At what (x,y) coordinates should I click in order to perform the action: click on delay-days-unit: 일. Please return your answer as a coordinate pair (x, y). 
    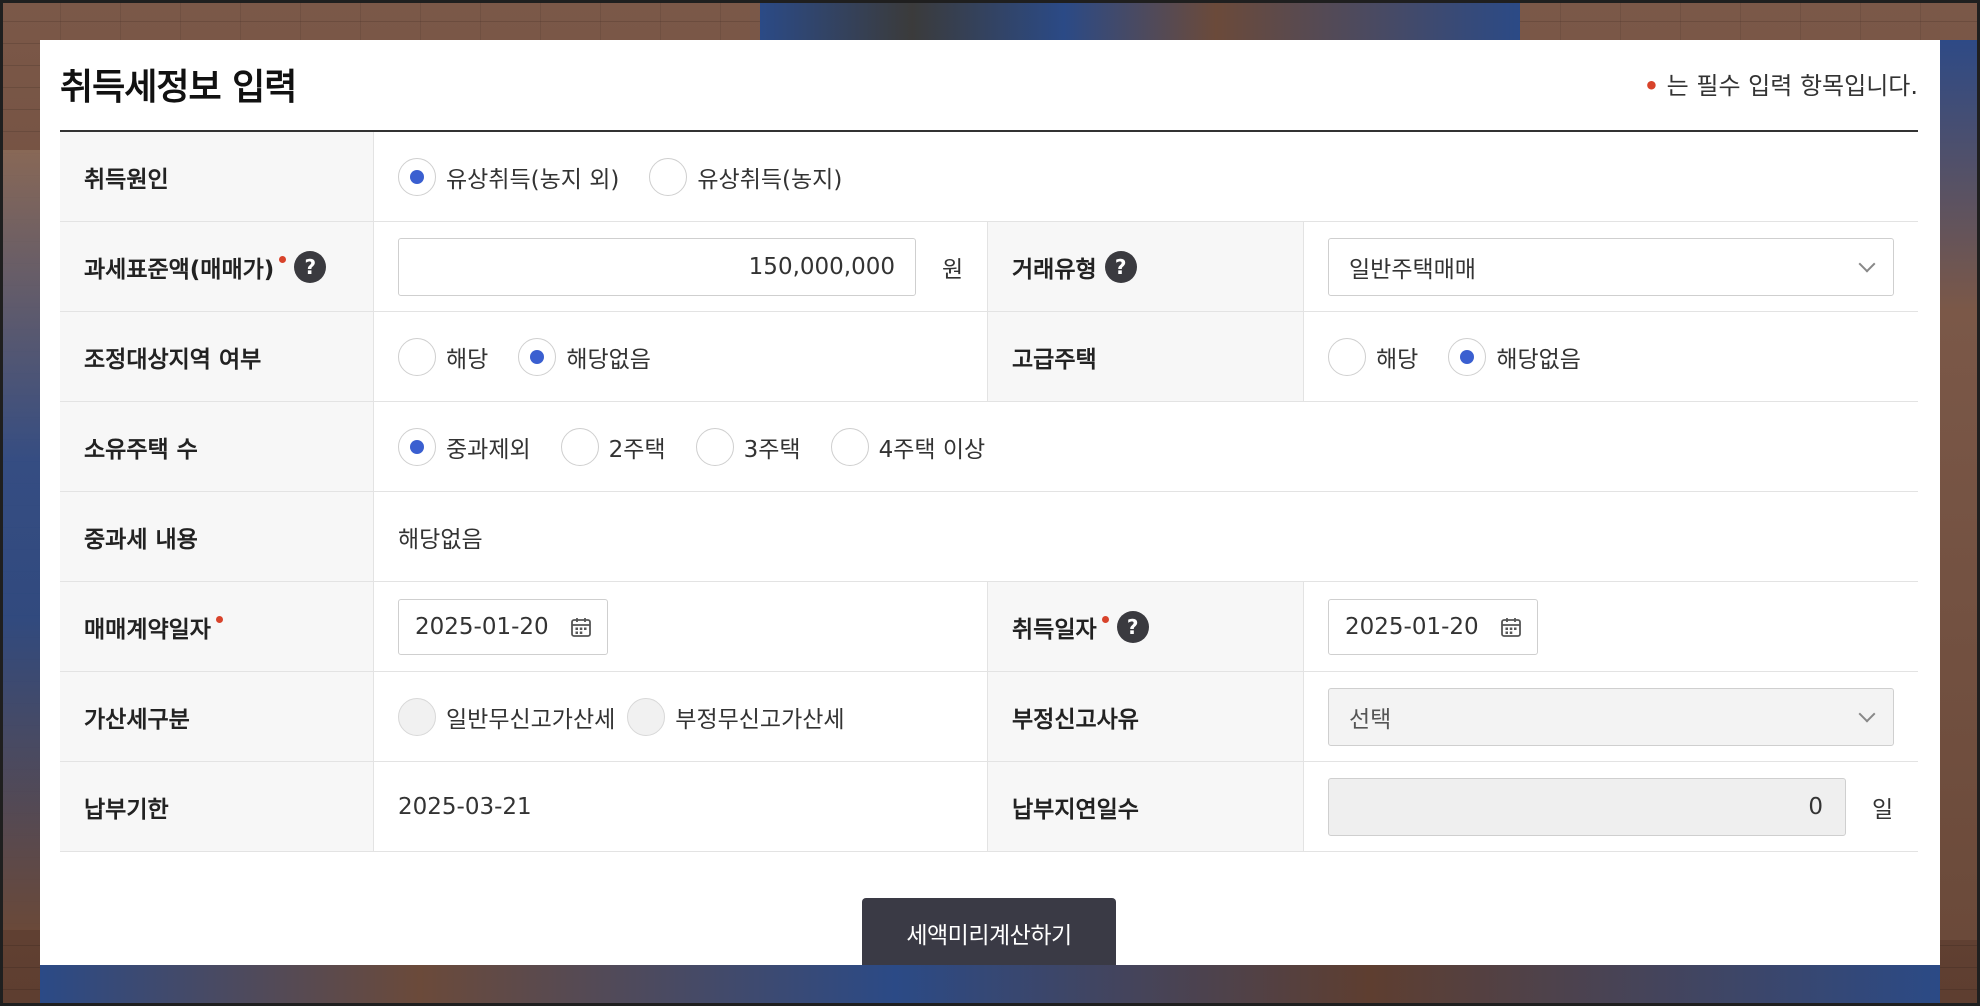
    Looking at the image, I should click on (1883, 809).